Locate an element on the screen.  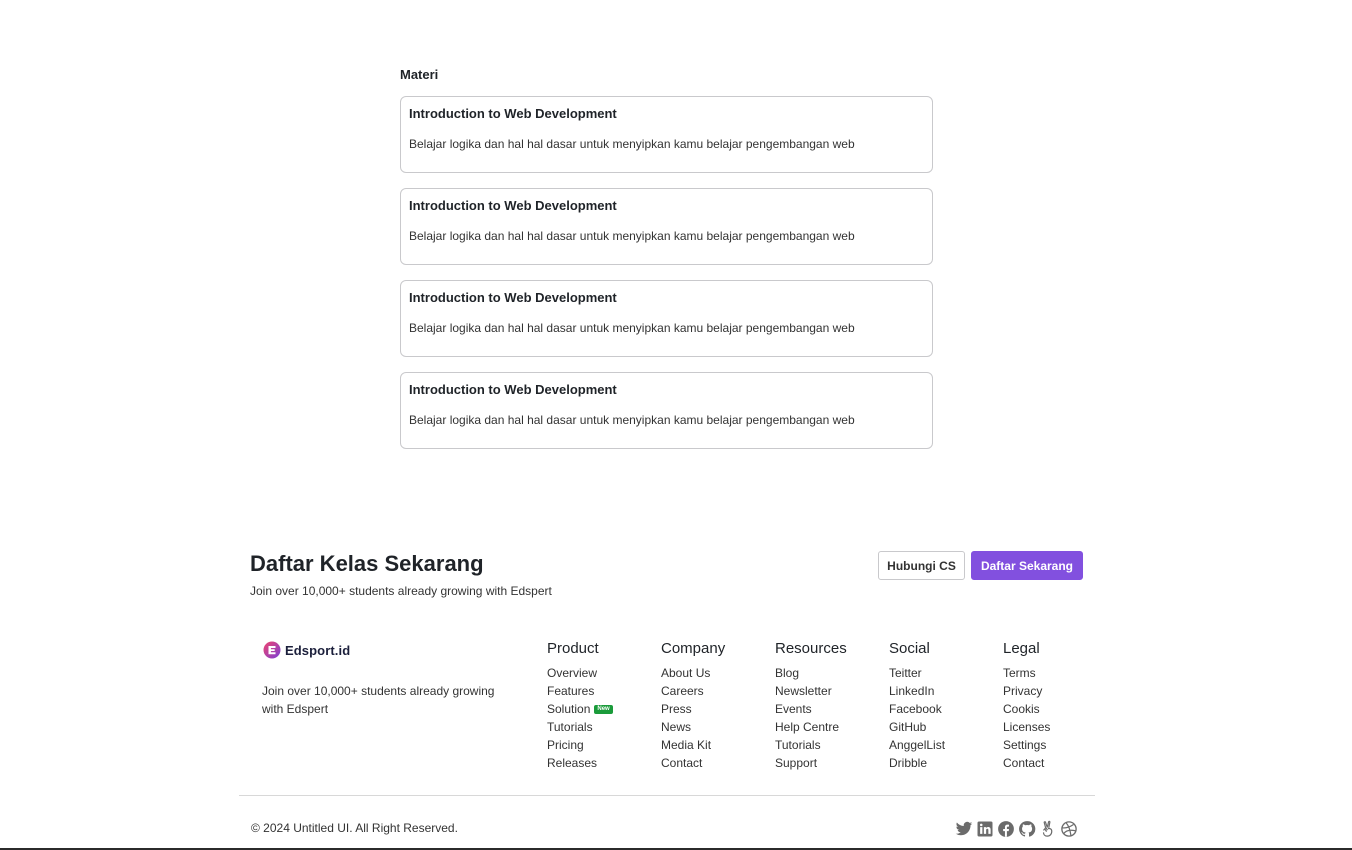
daftar-sekarang-button: Daftar Sekarang is located at coordinates (1027, 565).